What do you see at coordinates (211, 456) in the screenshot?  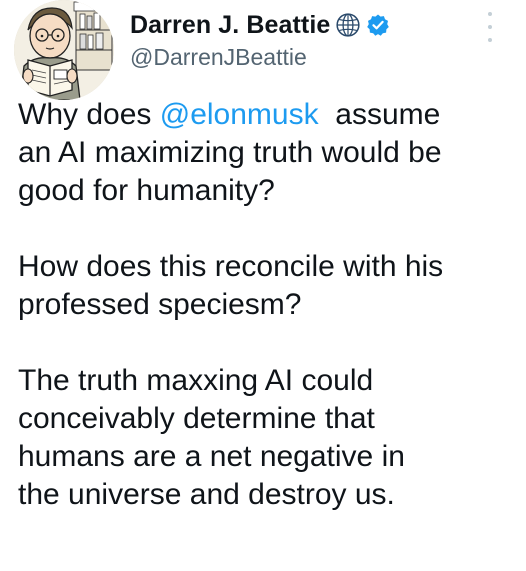 I see `tweet-line: humans are a net negative in` at bounding box center [211, 456].